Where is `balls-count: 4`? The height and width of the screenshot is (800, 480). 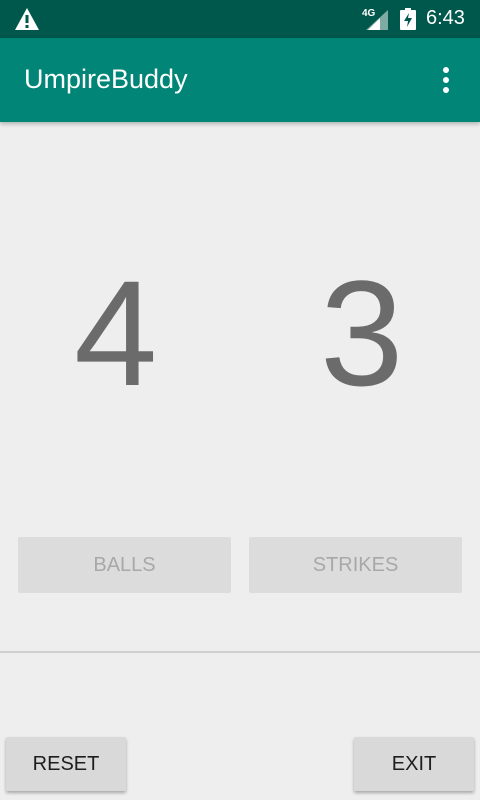
balls-count: 4 is located at coordinates (116, 333).